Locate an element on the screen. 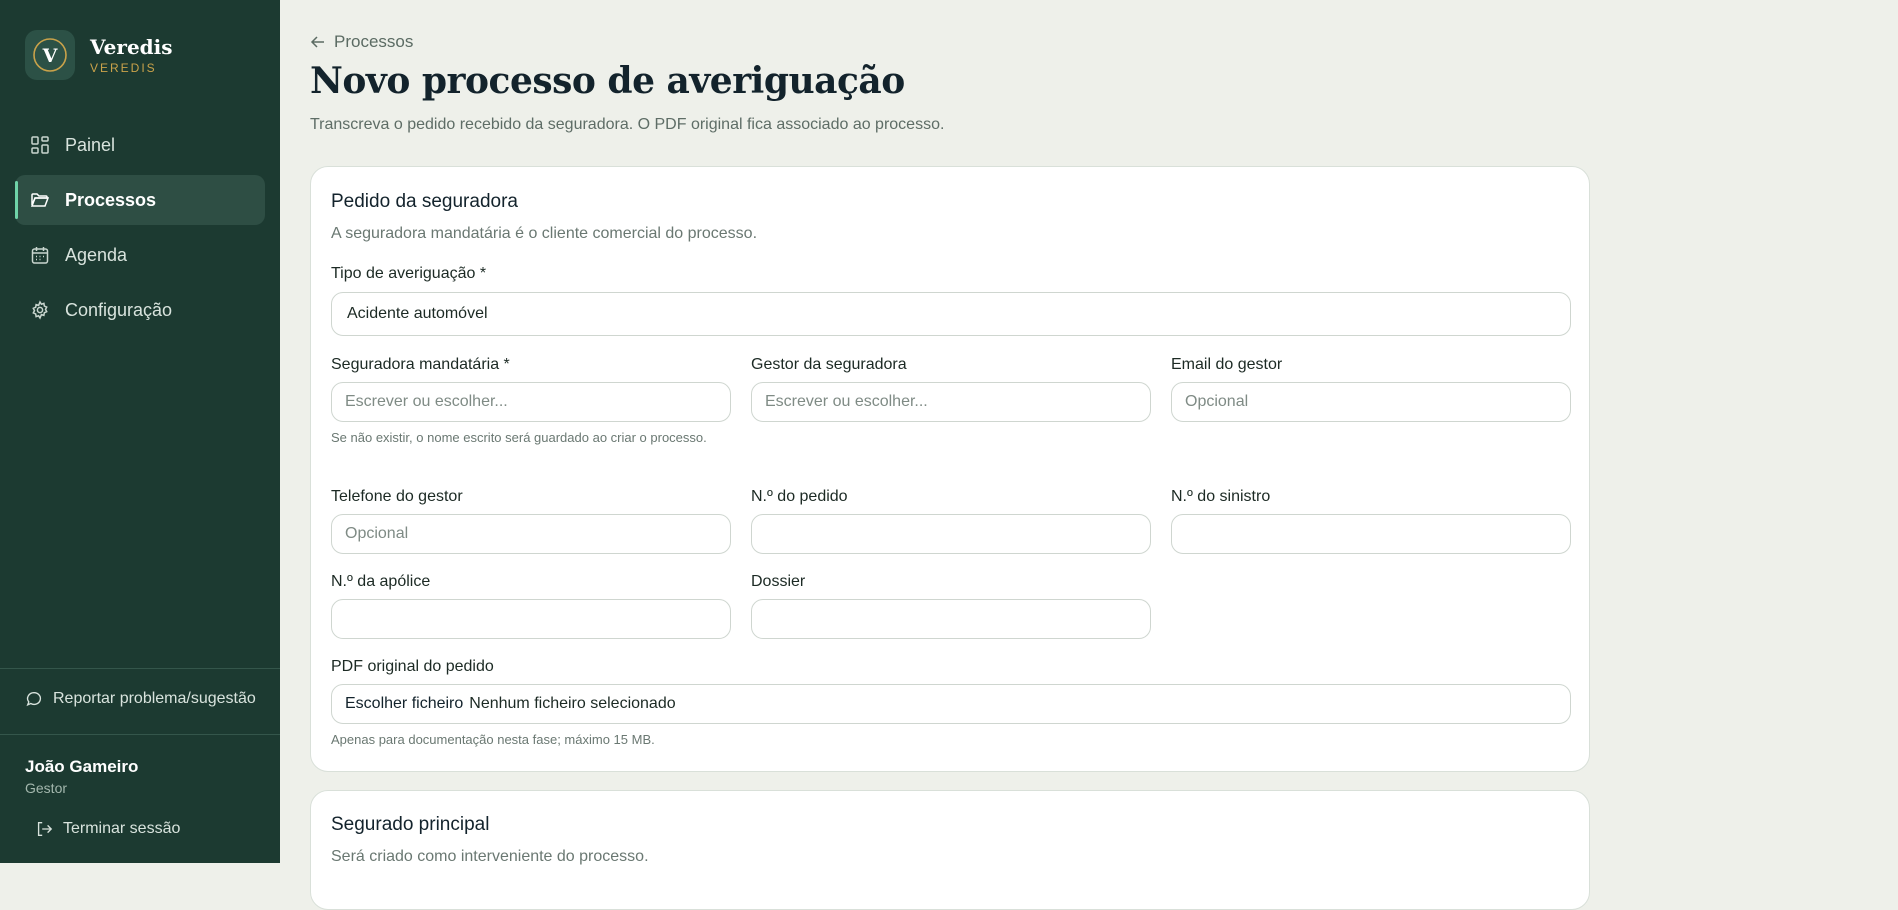  sinistro-field is located at coordinates (1371, 534).